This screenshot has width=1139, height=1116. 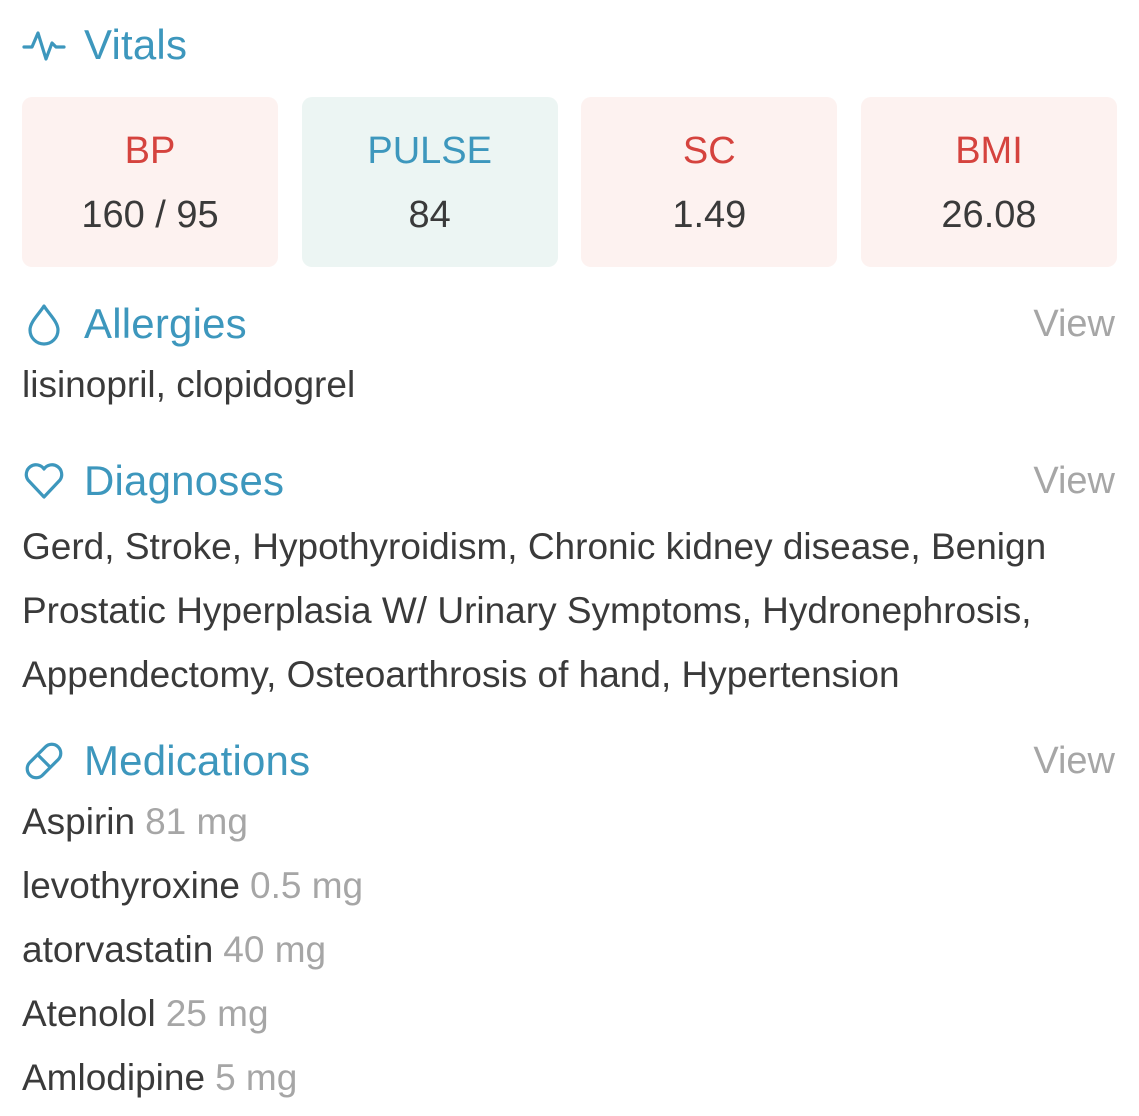 What do you see at coordinates (569, 182) in the screenshot?
I see `vitals-cards: BP 160 / 95 PULSE 84 SC 1.49 BMI 26.08` at bounding box center [569, 182].